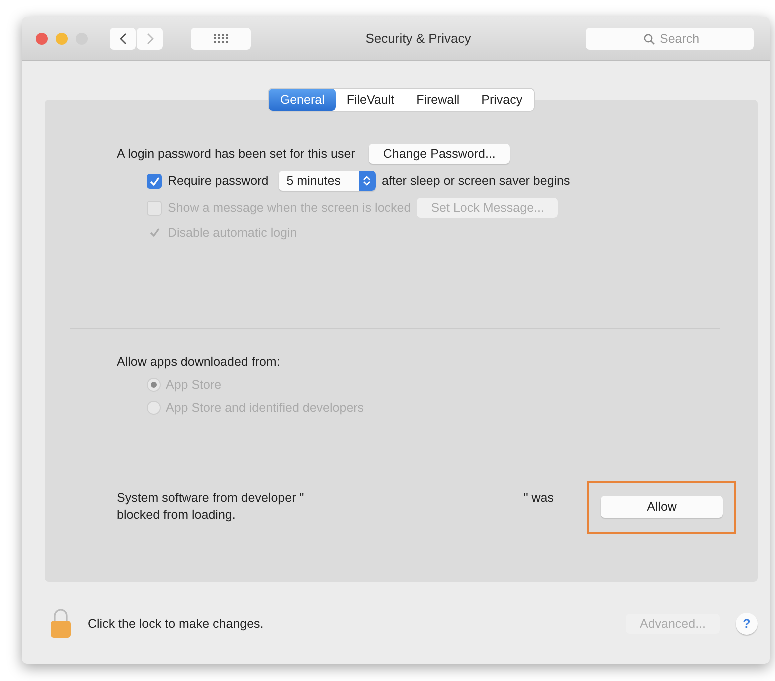 Image resolution: width=775 pixels, height=681 pixels. Describe the element at coordinates (199, 362) in the screenshot. I see `section-heading: Allow apps downloaded from:` at that location.